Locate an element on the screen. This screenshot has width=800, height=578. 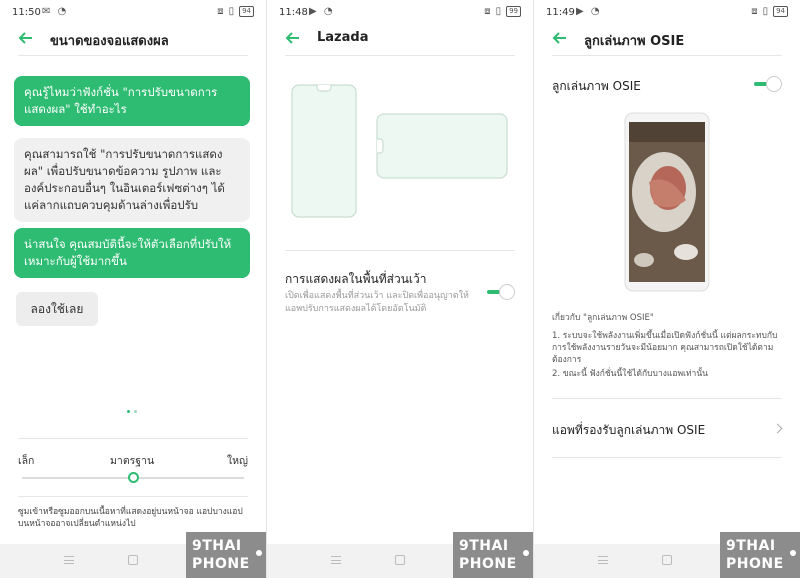
note-divider is located at coordinates (133, 496).